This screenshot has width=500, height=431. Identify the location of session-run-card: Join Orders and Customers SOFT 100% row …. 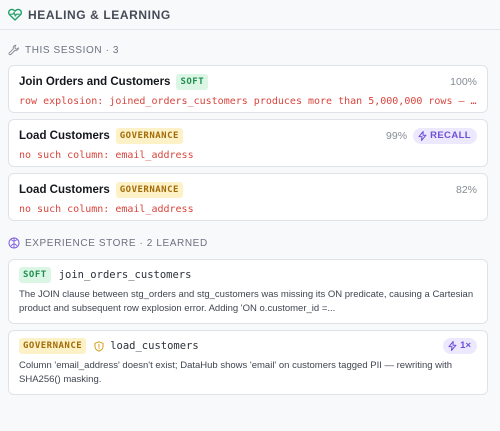
(248, 89).